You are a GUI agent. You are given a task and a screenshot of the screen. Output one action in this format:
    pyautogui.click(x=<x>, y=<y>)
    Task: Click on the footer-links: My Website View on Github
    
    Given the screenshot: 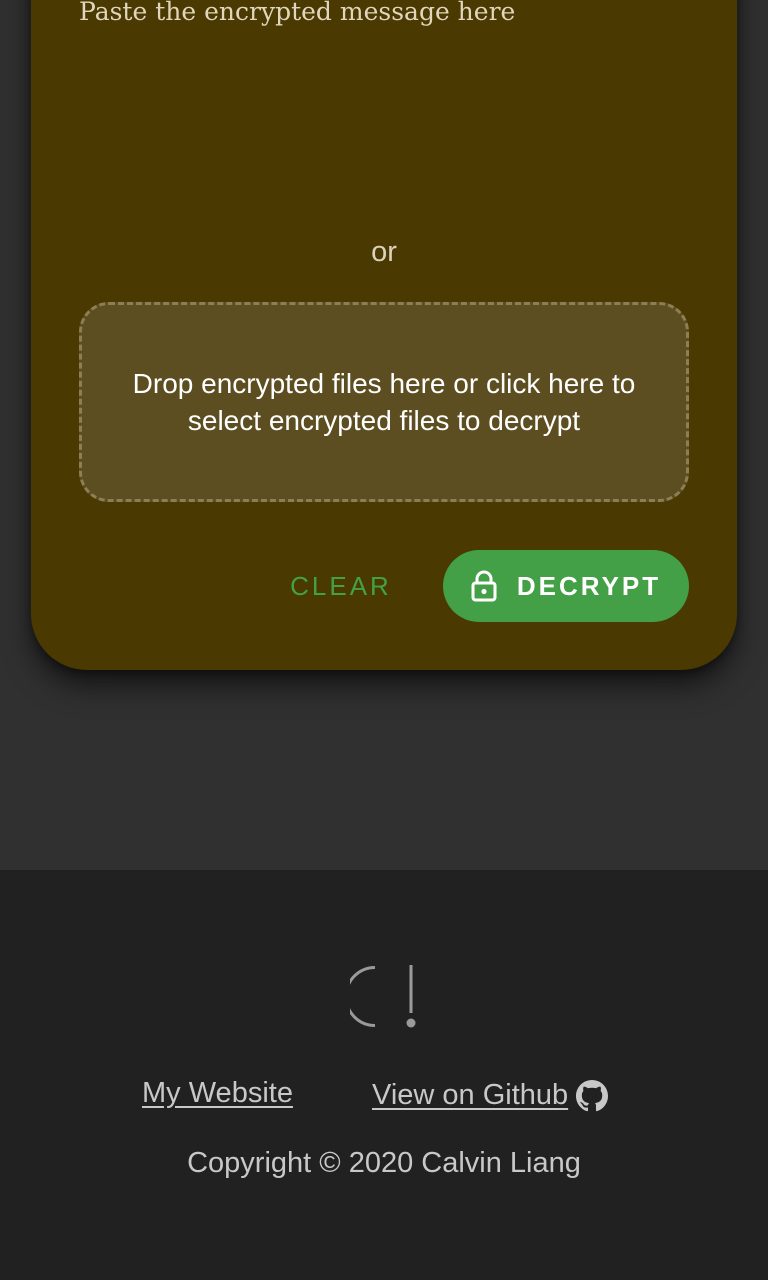 What is the action you would take?
    pyautogui.click(x=384, y=1095)
    